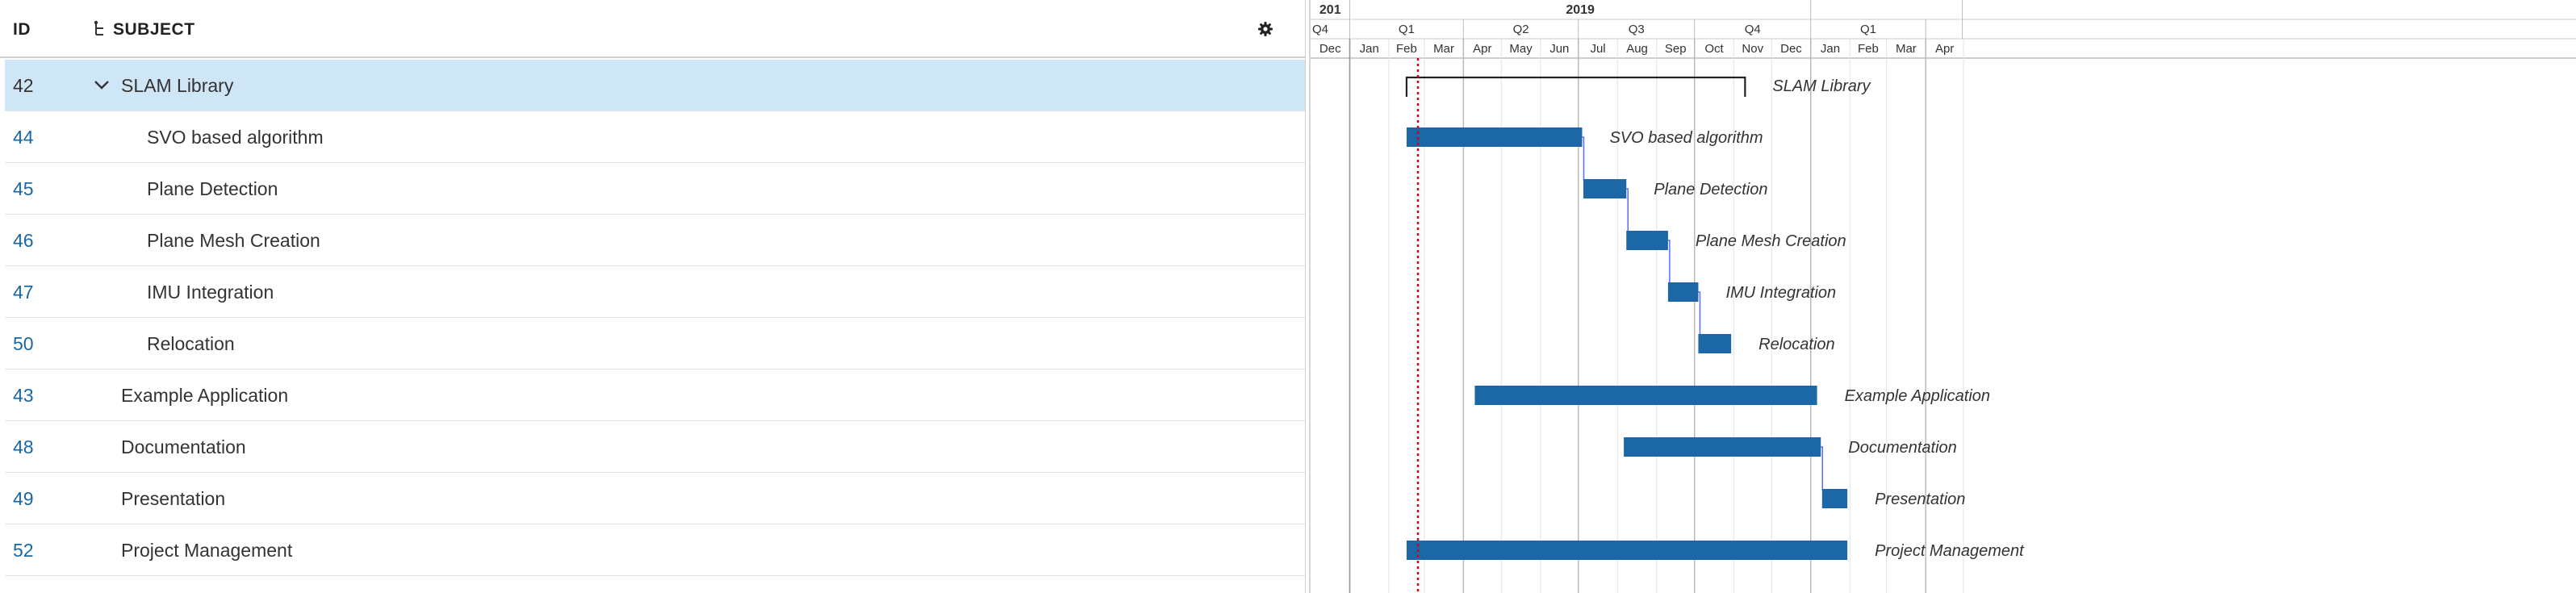  What do you see at coordinates (23, 551) in the screenshot?
I see `row-id: 52` at bounding box center [23, 551].